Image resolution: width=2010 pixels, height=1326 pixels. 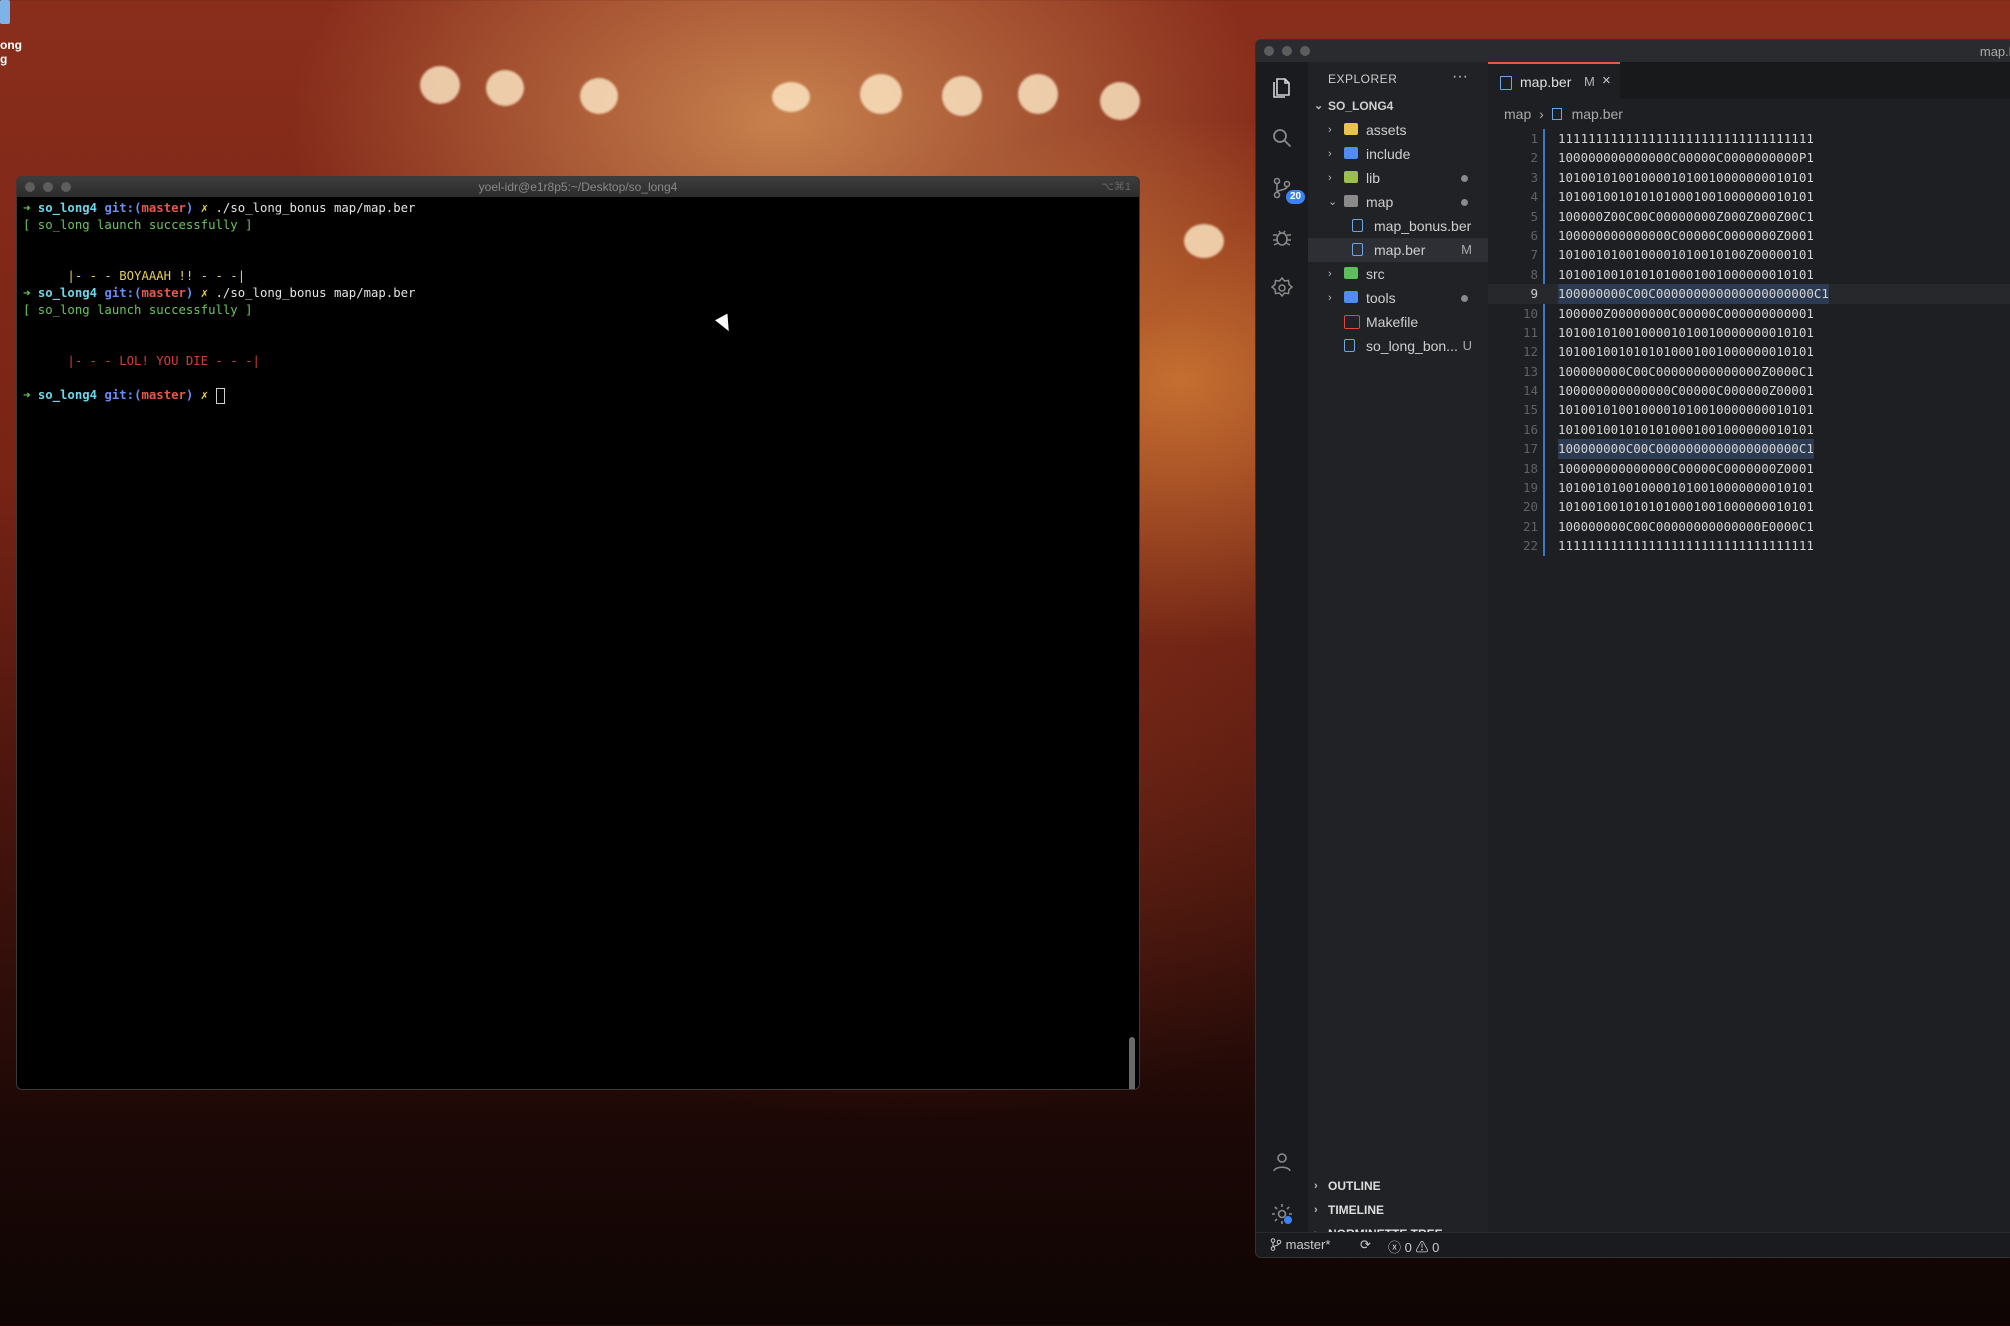 I want to click on makefile-icon, so click(x=1352, y=322).